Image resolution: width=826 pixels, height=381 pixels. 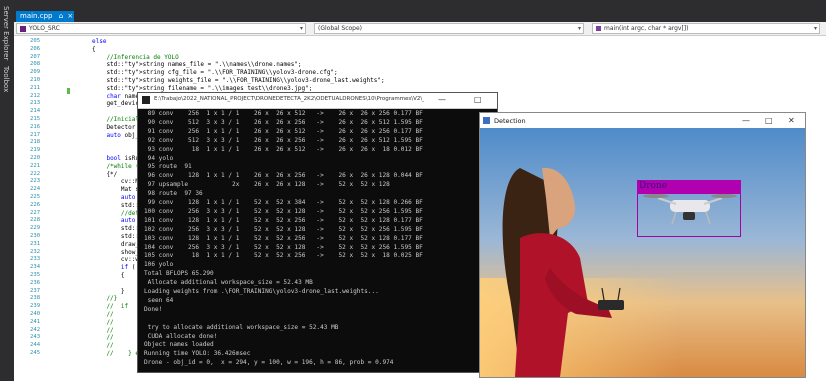 I want to click on code-line: draw_, so click(x=115, y=244).